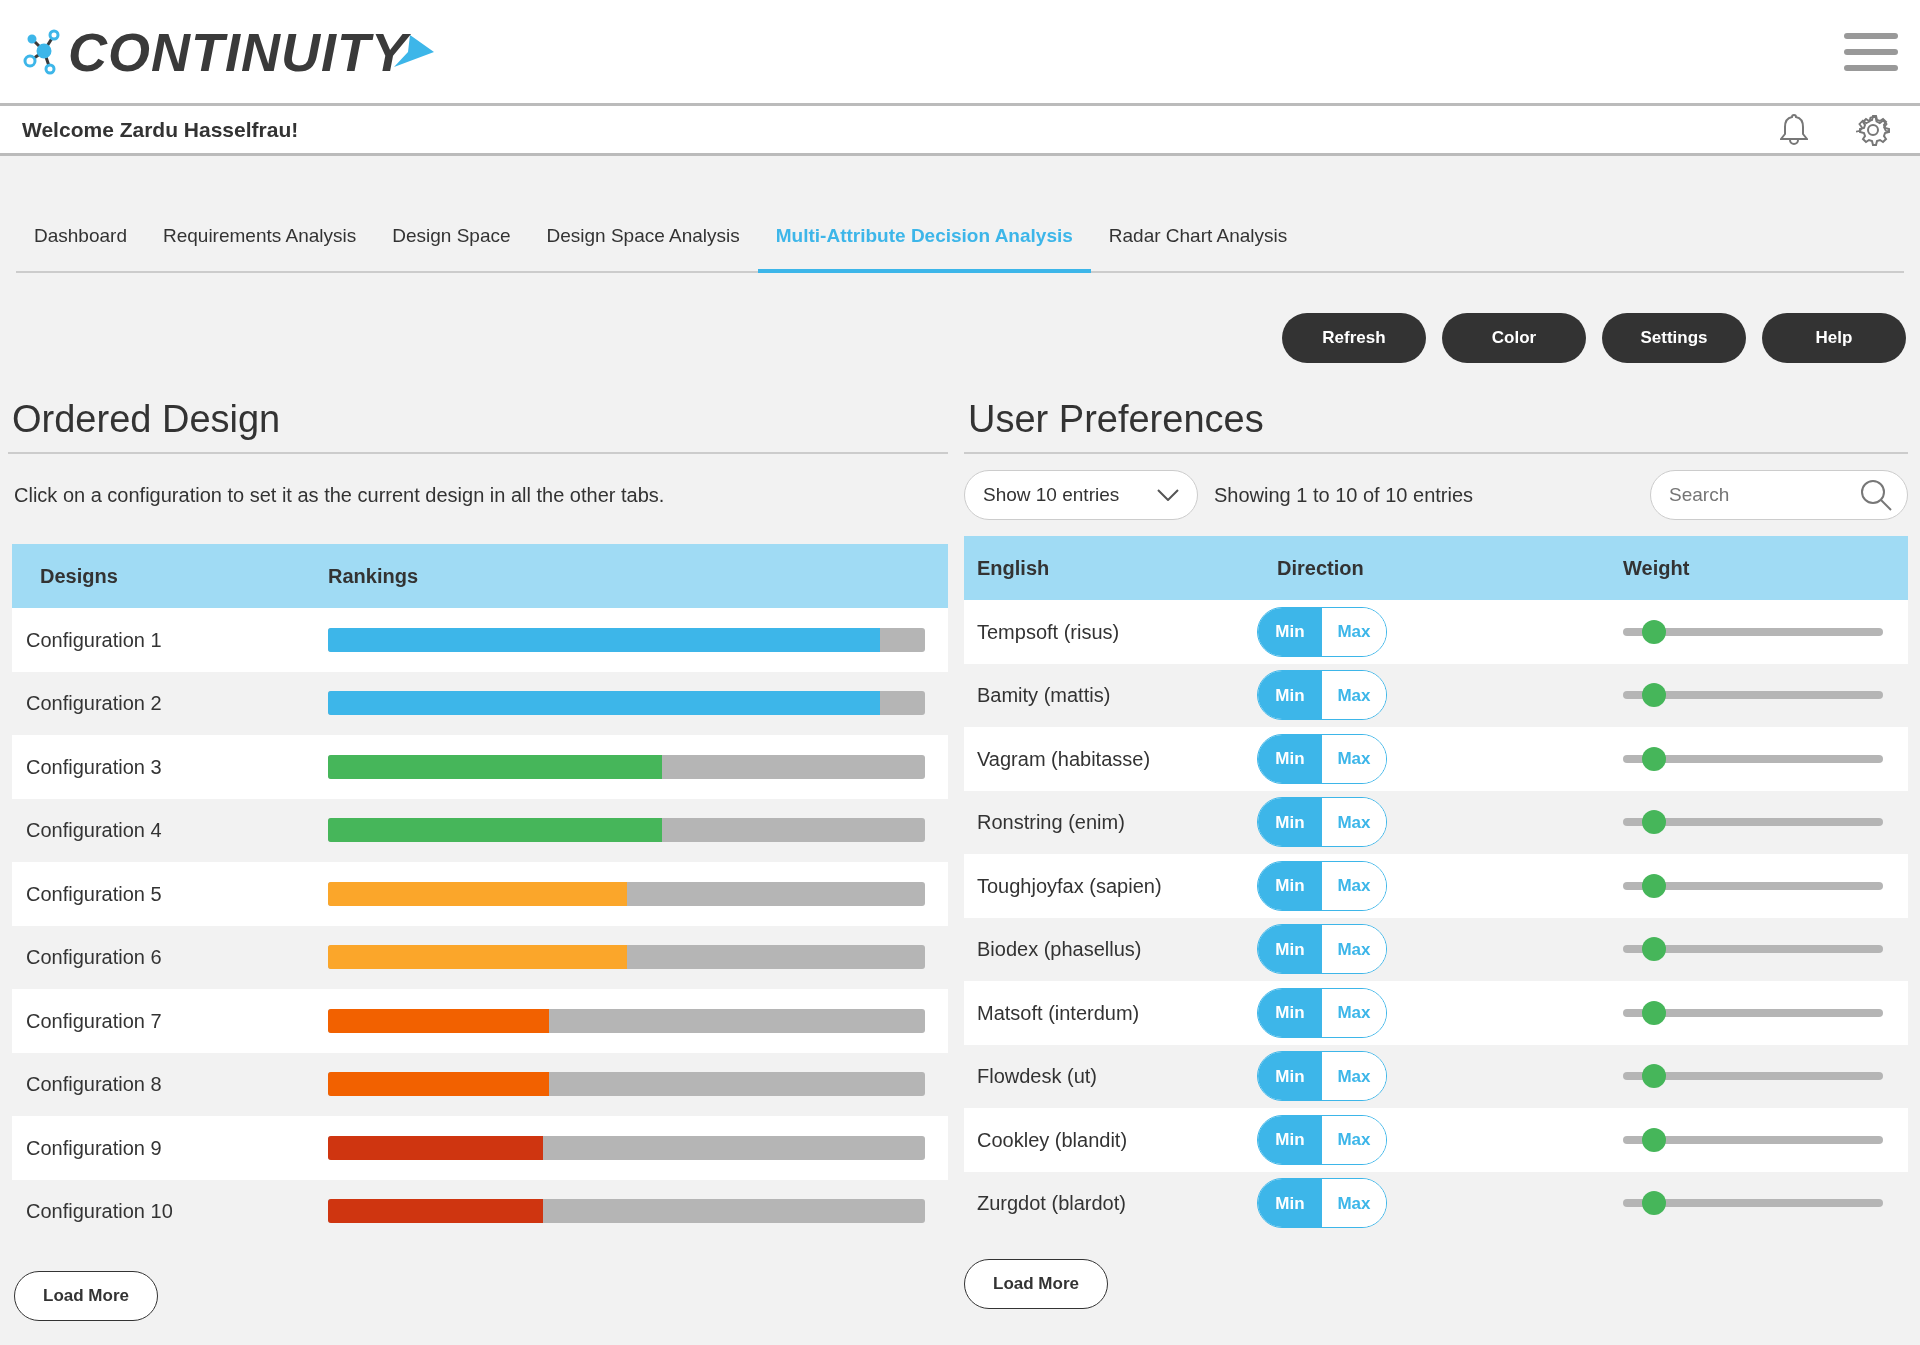 This screenshot has width=1920, height=1345. What do you see at coordinates (79, 577) in the screenshot?
I see `column-header: Designs` at bounding box center [79, 577].